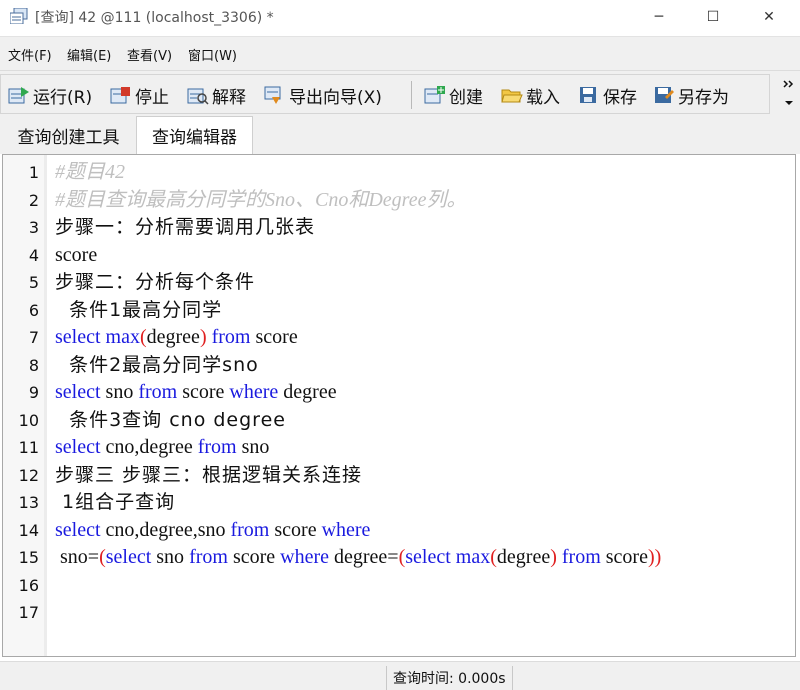 The width and height of the screenshot is (800, 690). Describe the element at coordinates (28, 447) in the screenshot. I see `line-number: 11` at that location.